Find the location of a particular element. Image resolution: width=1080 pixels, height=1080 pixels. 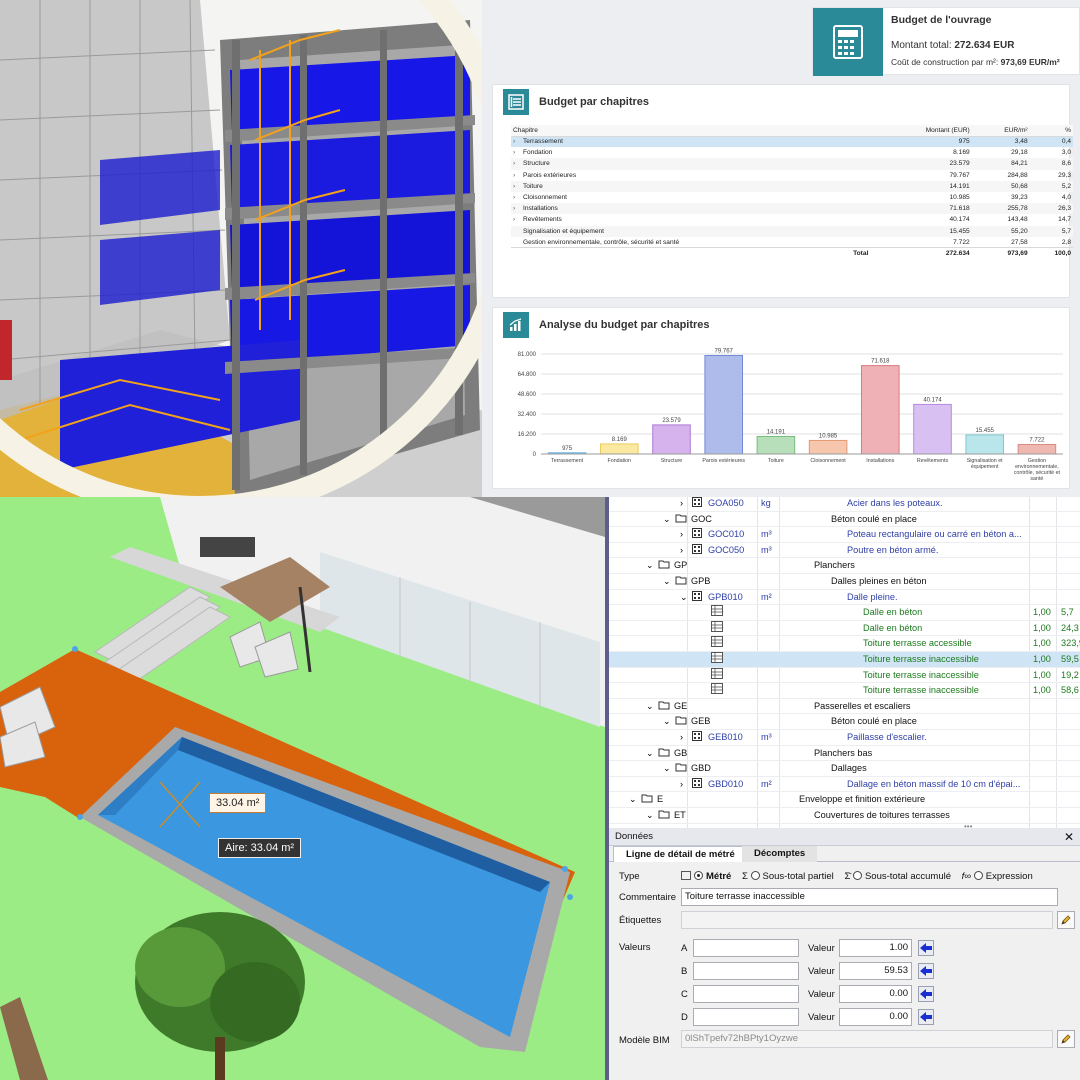

valeur-field-d: 0.00 is located at coordinates (875, 1017).